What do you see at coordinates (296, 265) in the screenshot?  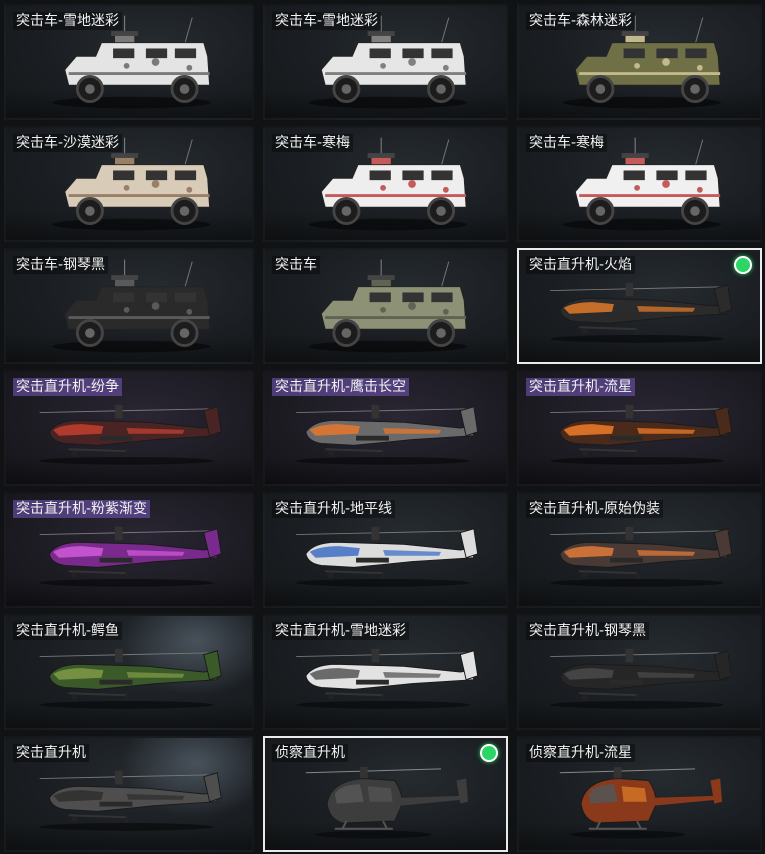 I see `skin-name-label: 突击车` at bounding box center [296, 265].